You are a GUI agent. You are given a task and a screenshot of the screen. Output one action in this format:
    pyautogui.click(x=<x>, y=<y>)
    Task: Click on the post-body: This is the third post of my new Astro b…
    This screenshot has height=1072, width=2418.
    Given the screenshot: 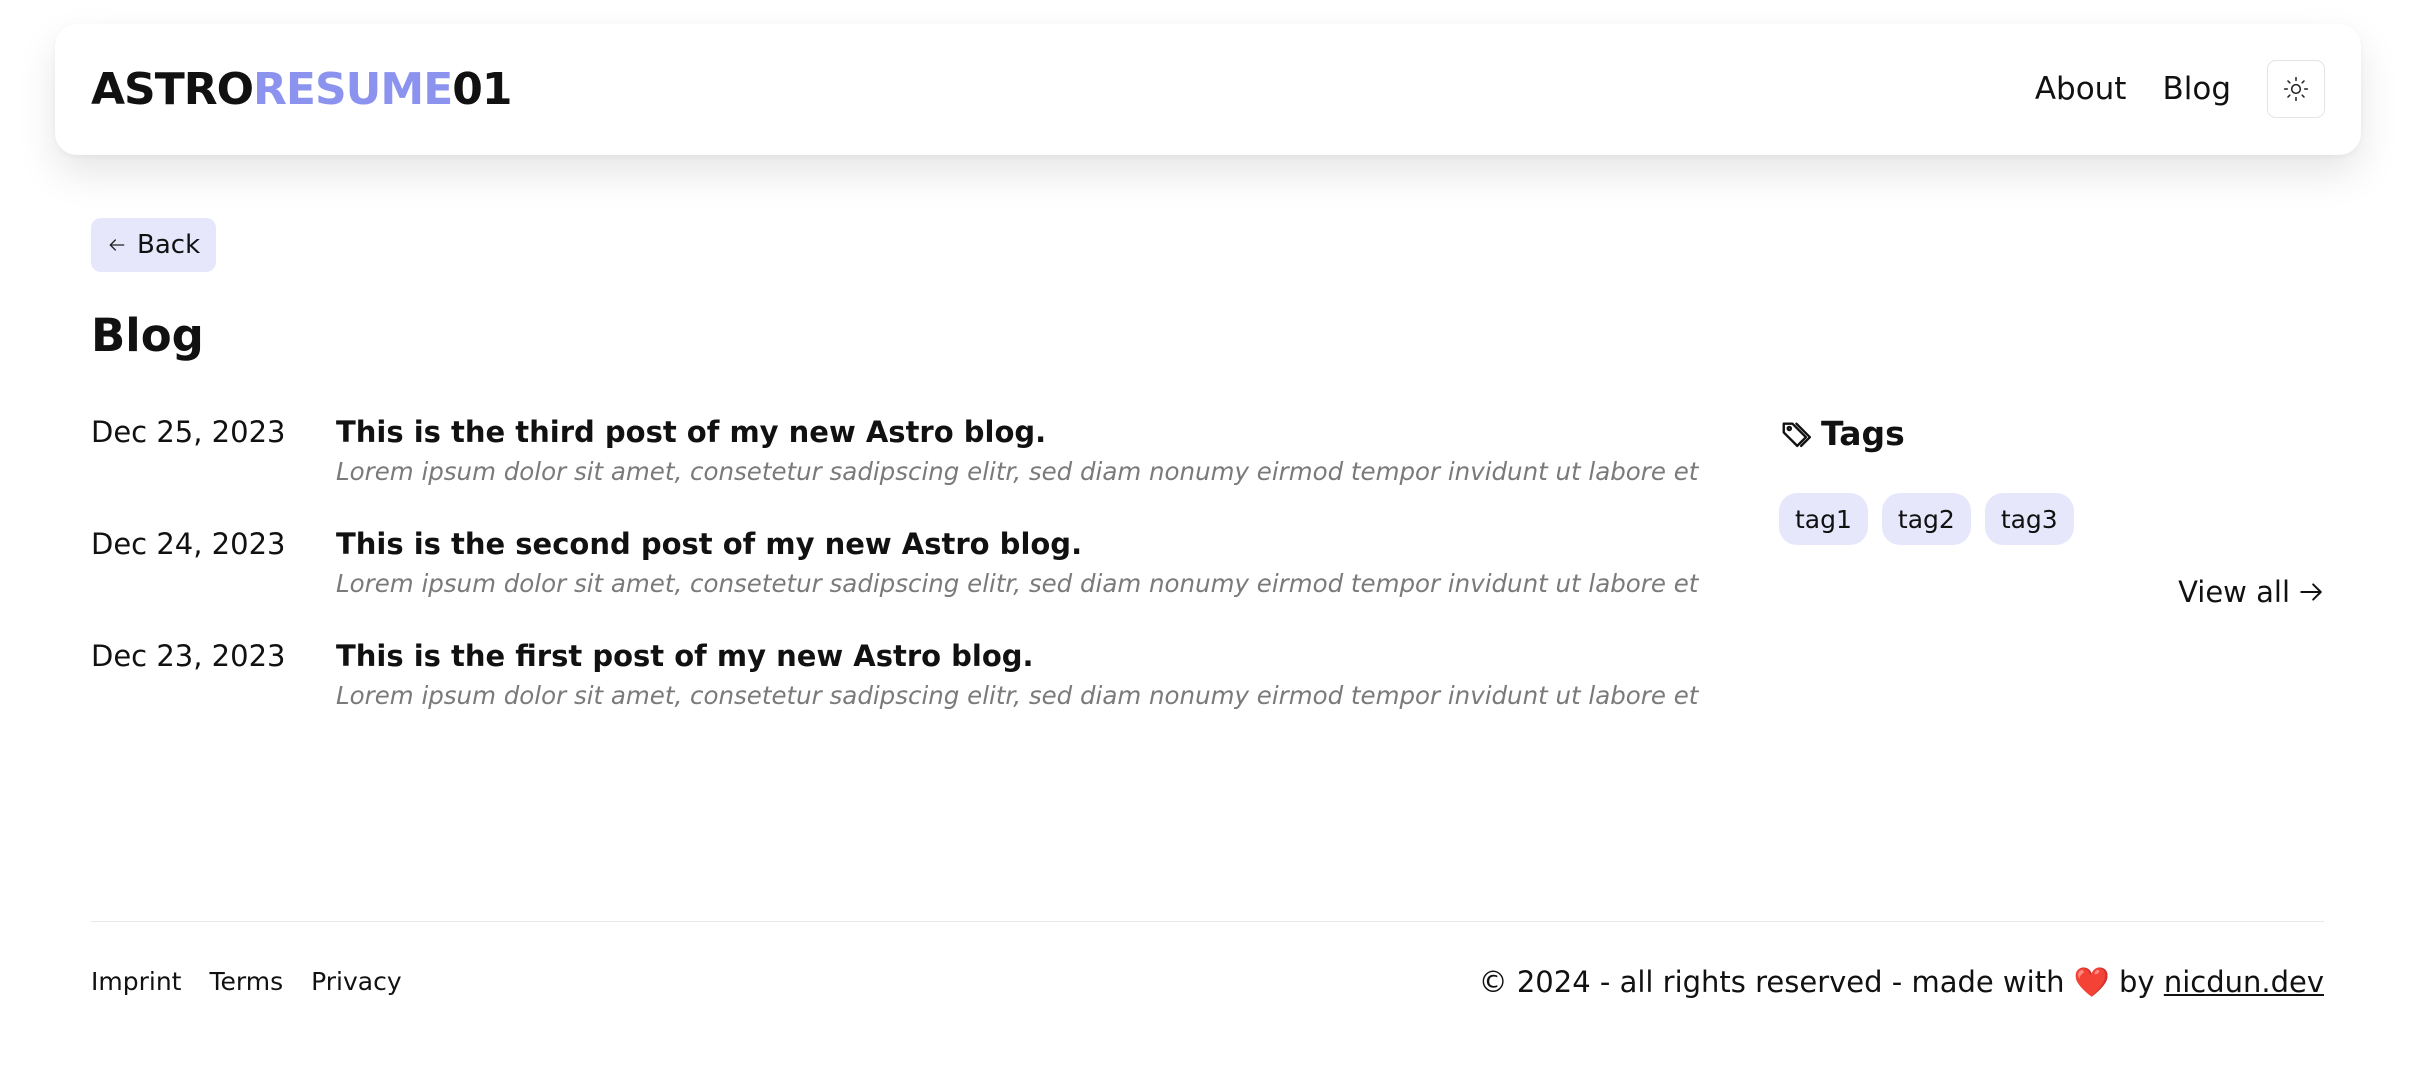 What is the action you would take?
    pyautogui.click(x=1033, y=466)
    